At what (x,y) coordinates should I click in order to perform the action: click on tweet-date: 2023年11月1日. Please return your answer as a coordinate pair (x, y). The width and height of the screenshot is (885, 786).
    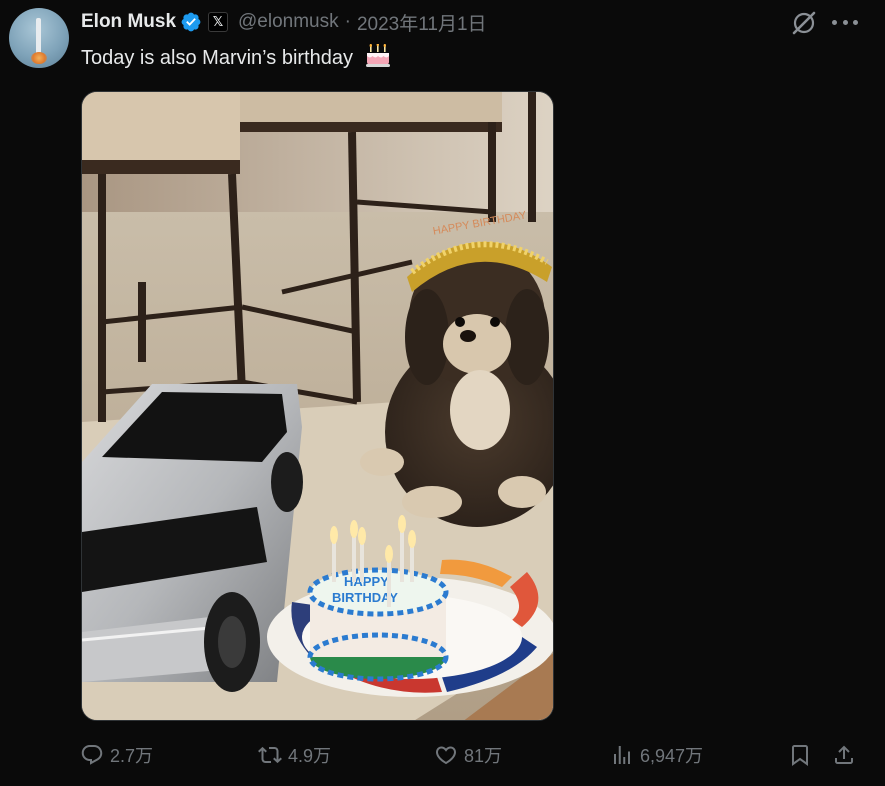
    Looking at the image, I should click on (422, 22).